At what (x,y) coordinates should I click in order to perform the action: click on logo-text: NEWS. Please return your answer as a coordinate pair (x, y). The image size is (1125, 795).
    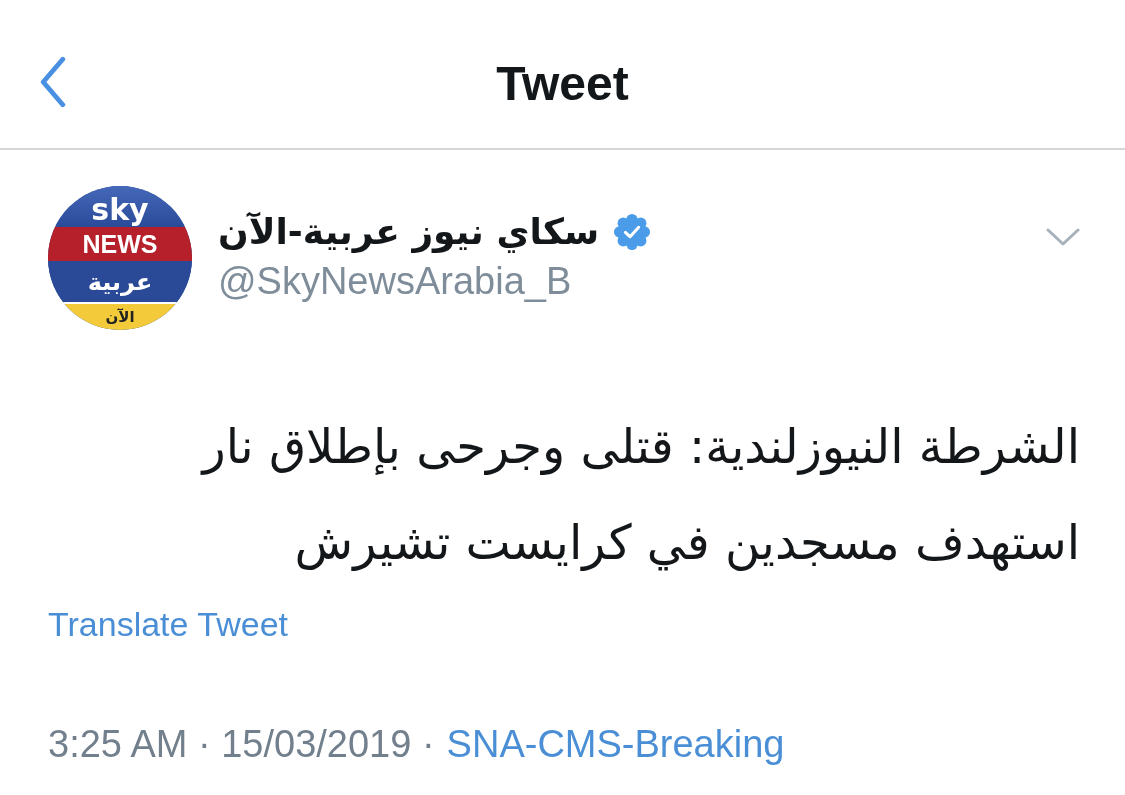
    Looking at the image, I should click on (120, 244).